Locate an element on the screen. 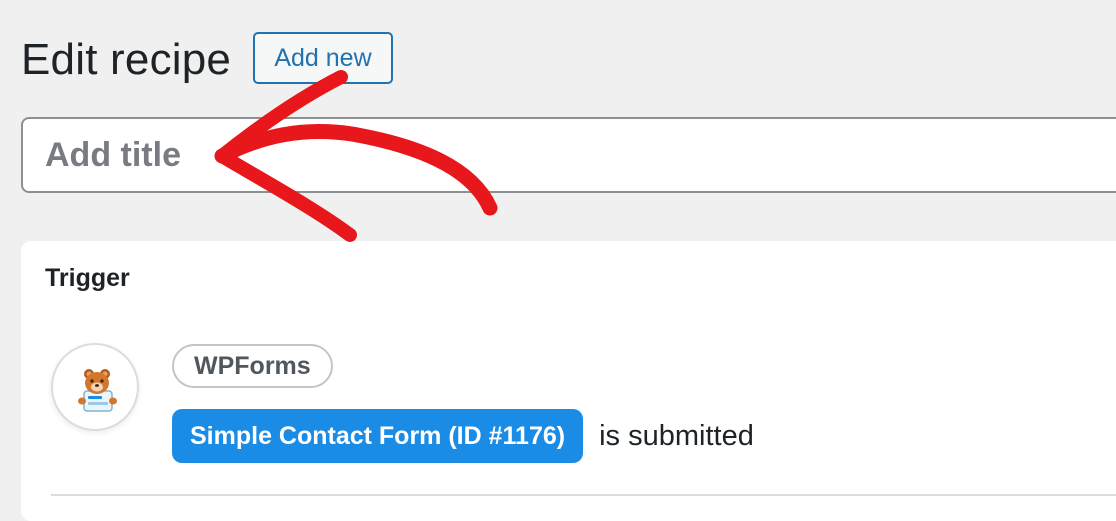  trigger-heading: Trigger is located at coordinates (87, 278).